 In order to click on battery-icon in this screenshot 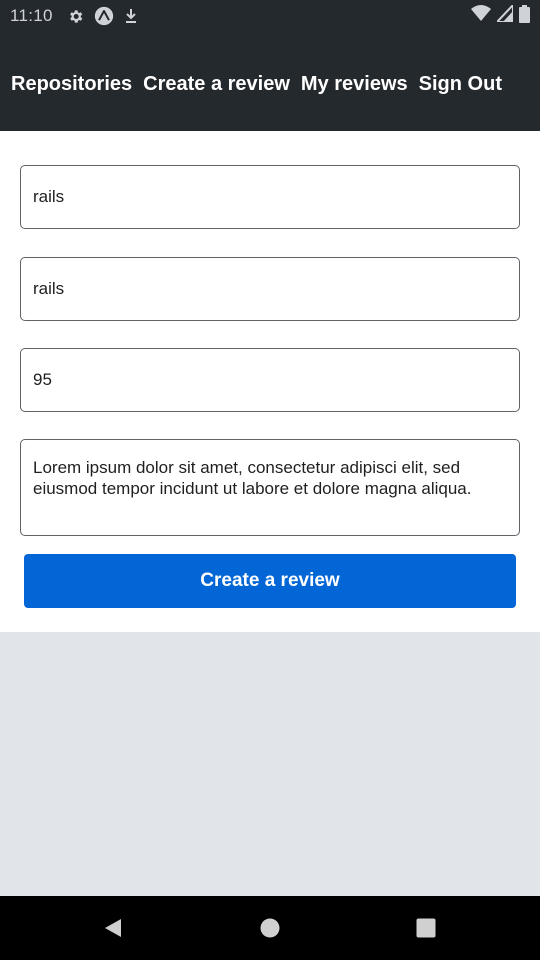, I will do `click(524, 16)`.